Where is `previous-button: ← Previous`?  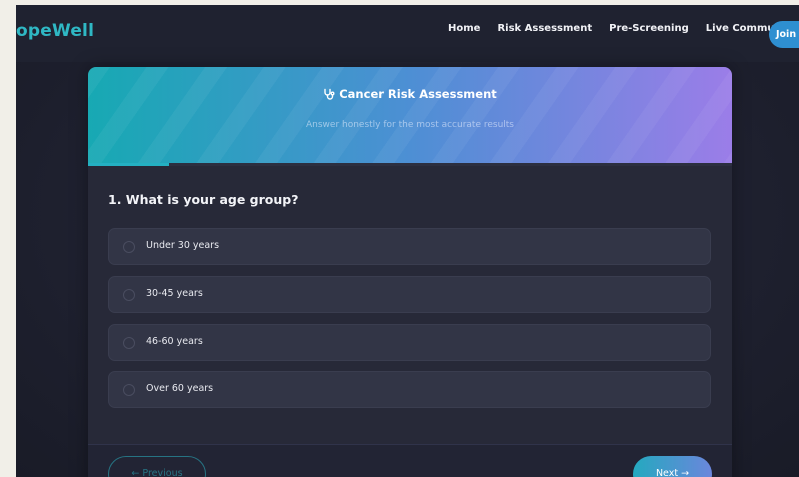
previous-button: ← Previous is located at coordinates (157, 466).